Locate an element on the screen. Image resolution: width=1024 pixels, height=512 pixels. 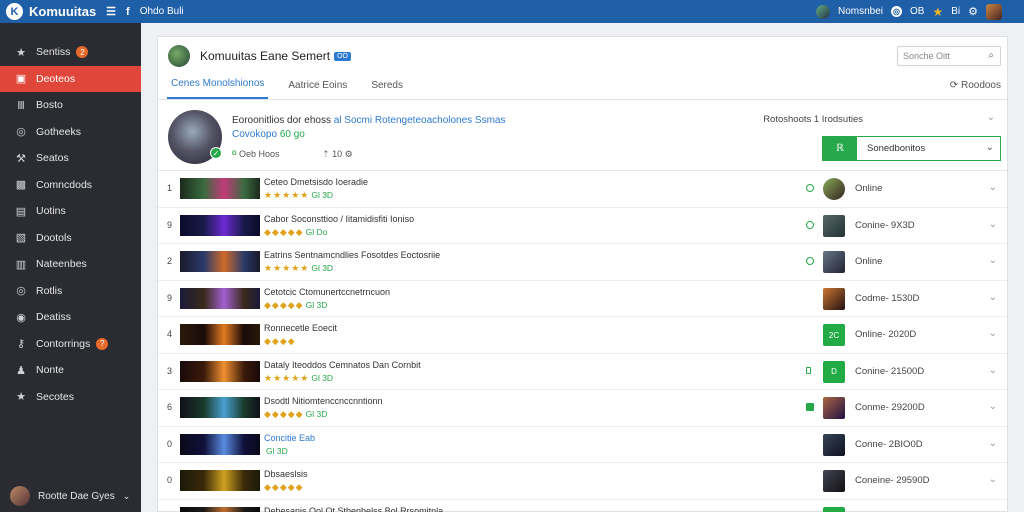
sidebar-item: Ⅲ Bosto is located at coordinates (70, 105).